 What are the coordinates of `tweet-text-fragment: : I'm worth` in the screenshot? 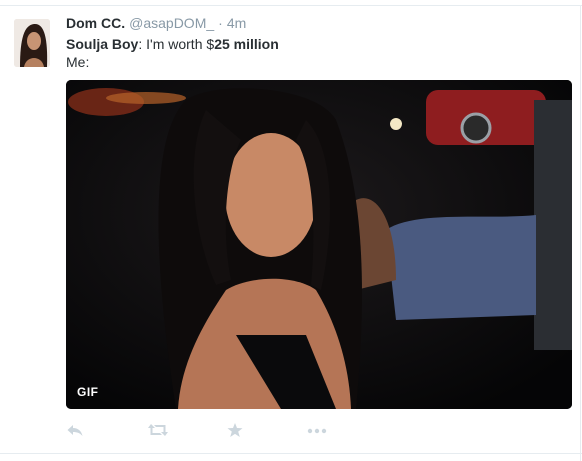 It's located at (172, 44).